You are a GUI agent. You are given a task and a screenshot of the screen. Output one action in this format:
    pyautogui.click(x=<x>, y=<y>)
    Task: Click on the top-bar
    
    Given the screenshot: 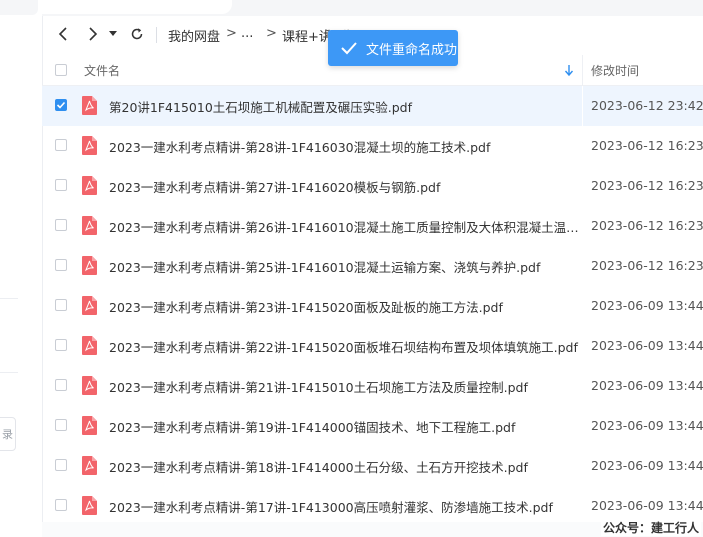 What is the action you would take?
    pyautogui.click(x=372, y=8)
    